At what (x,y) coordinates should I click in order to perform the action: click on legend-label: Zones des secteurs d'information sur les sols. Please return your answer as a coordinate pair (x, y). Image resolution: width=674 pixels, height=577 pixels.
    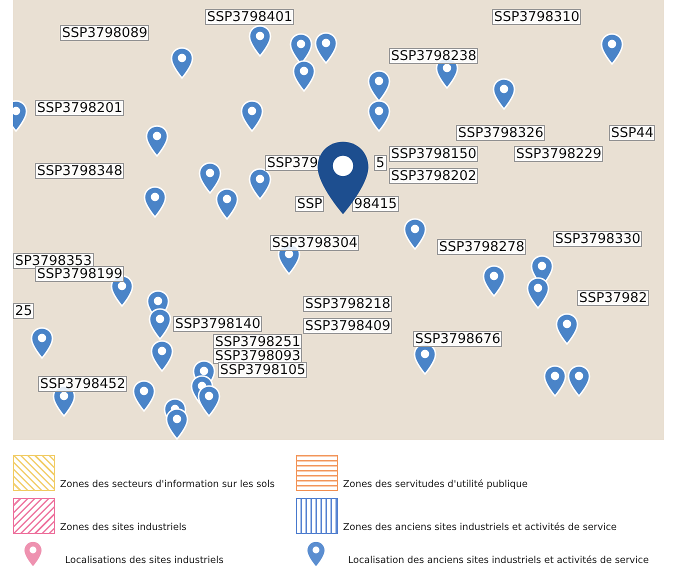
    Looking at the image, I should click on (167, 485).